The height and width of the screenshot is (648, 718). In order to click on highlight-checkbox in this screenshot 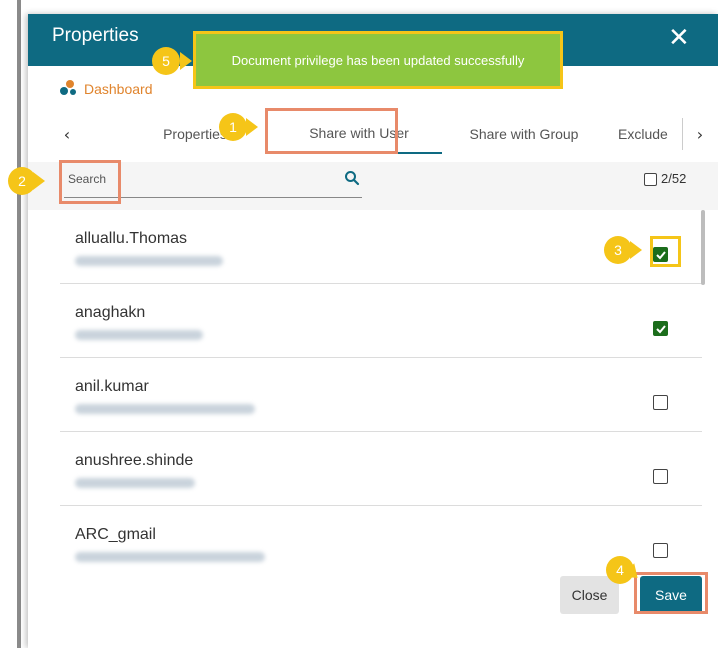, I will do `click(665, 251)`.